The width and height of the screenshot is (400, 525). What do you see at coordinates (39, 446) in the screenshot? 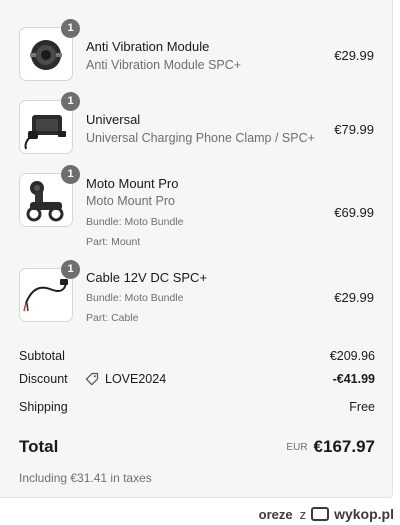
I see `total-label: Total` at bounding box center [39, 446].